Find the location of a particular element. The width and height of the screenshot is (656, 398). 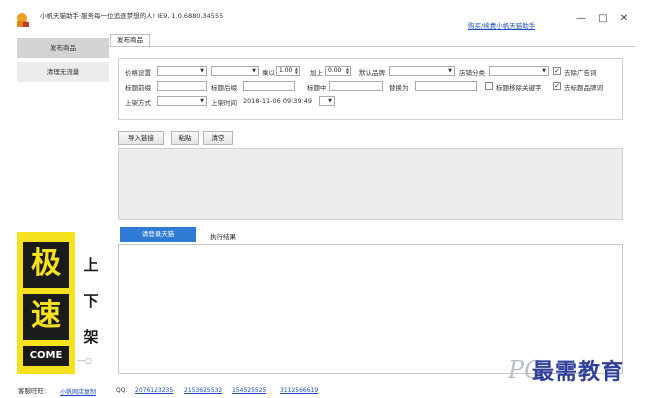

ad-decoration: —○ is located at coordinates (84, 360).